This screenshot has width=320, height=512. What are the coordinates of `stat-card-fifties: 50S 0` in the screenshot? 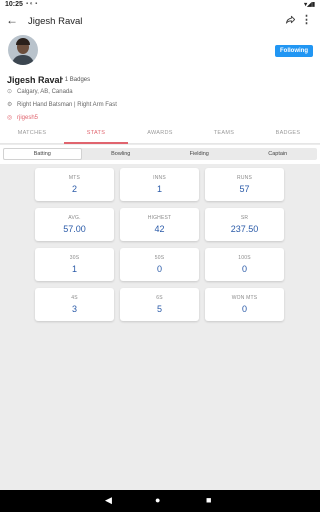 It's located at (159, 264).